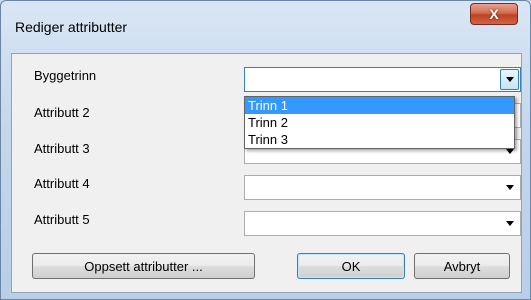  I want to click on attributt-4-combobox, so click(382, 187).